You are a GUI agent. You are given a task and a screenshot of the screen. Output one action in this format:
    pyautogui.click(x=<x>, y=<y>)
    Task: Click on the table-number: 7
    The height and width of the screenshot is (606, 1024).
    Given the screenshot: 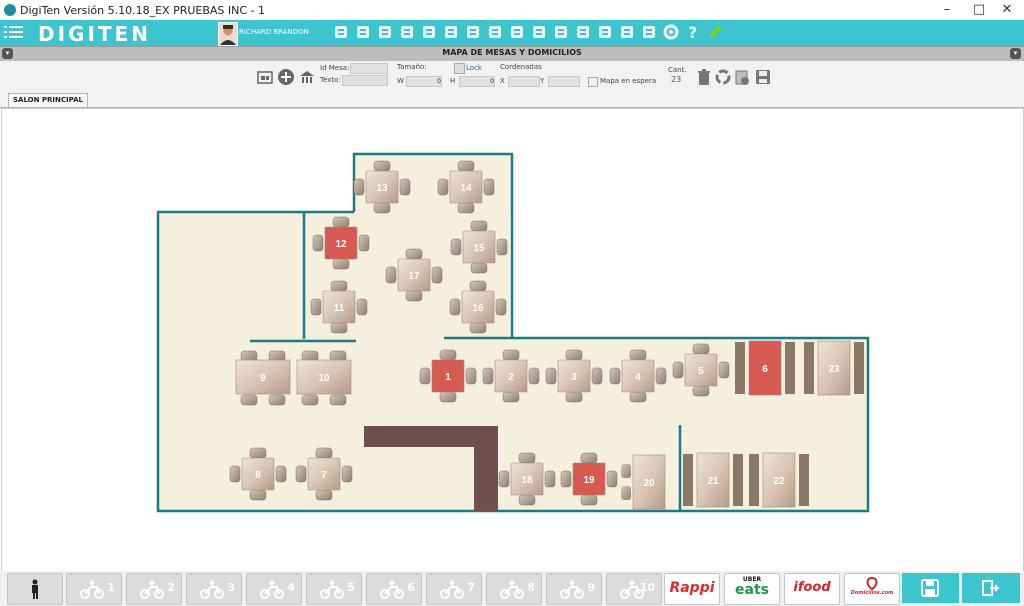 What is the action you would take?
    pyautogui.click(x=324, y=475)
    